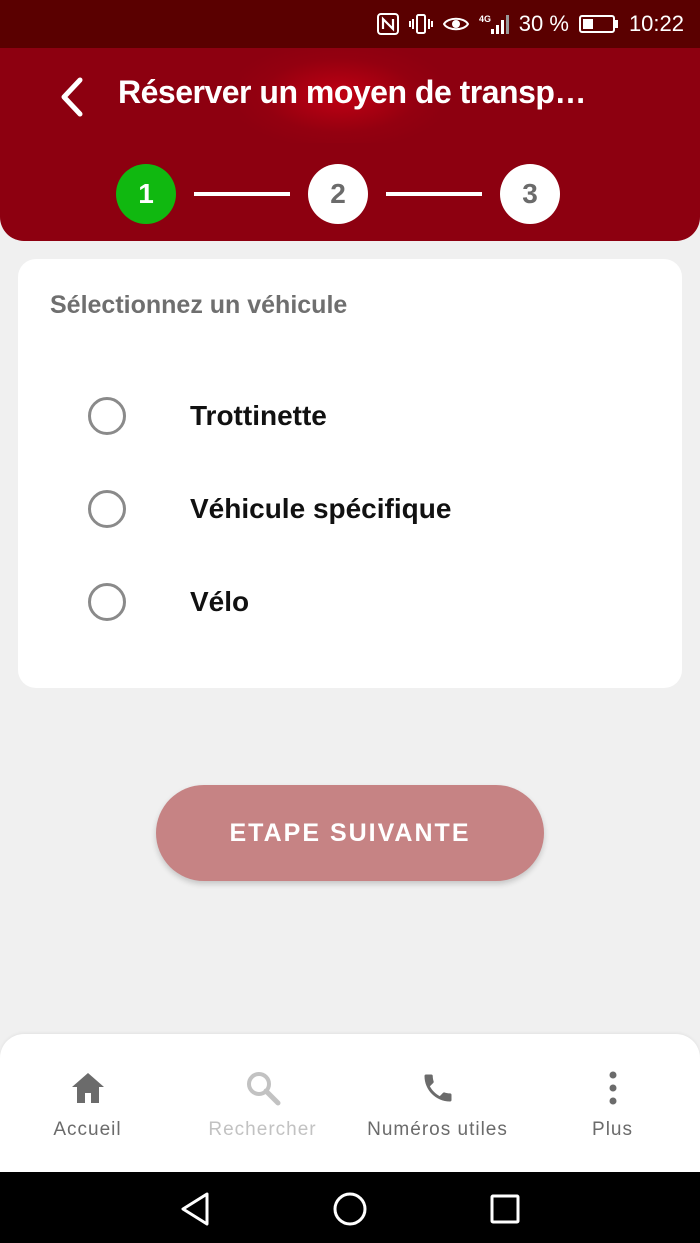 This screenshot has width=700, height=1243. Describe the element at coordinates (494, 24) in the screenshot. I see `signal-icon: 4G` at that location.